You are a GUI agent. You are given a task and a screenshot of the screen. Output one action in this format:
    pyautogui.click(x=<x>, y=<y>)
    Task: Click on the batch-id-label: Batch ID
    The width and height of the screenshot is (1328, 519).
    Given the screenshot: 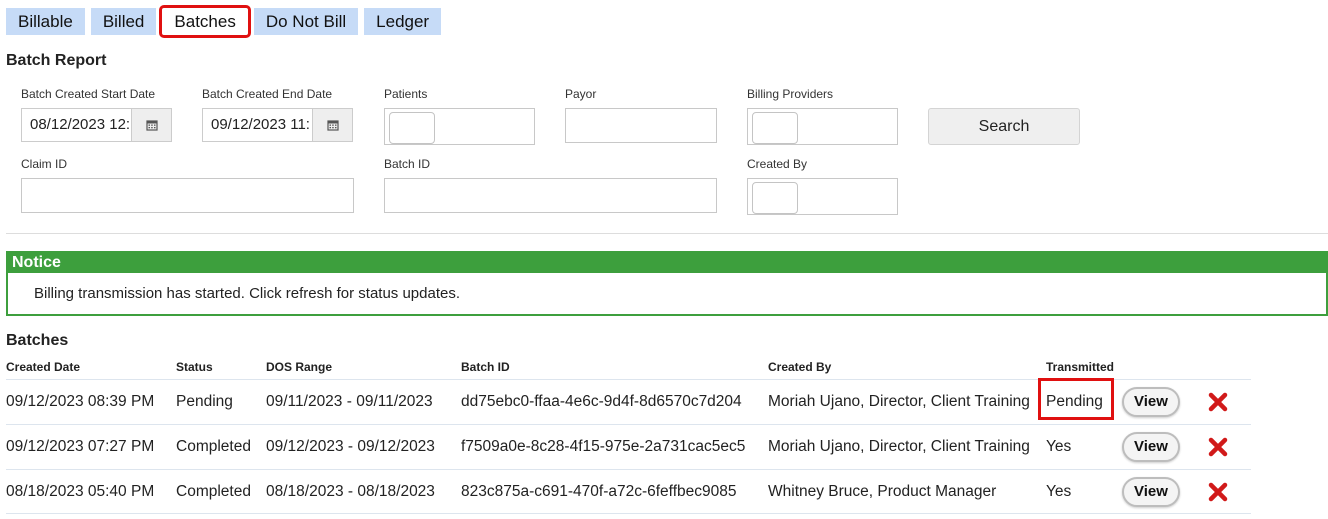 What is the action you would take?
    pyautogui.click(x=407, y=164)
    